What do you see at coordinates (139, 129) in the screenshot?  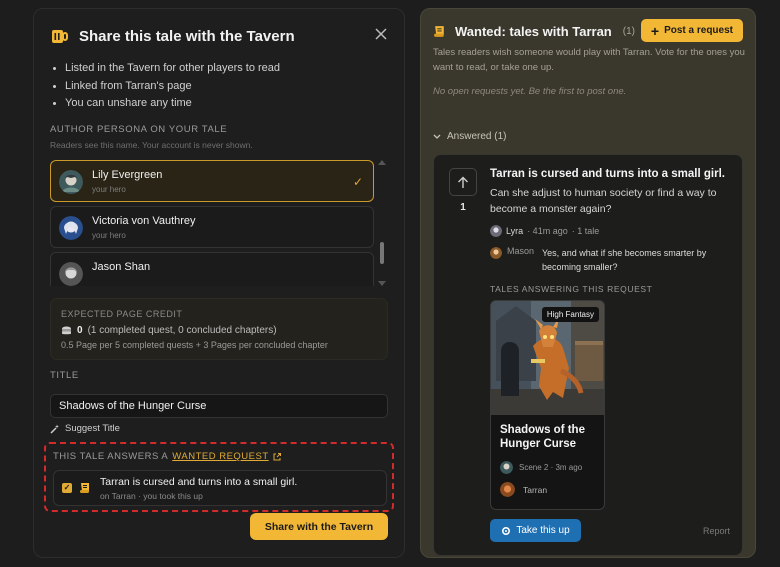 I see `persona-section-label: AUTHOR PERSONA ON YOUR TALE` at bounding box center [139, 129].